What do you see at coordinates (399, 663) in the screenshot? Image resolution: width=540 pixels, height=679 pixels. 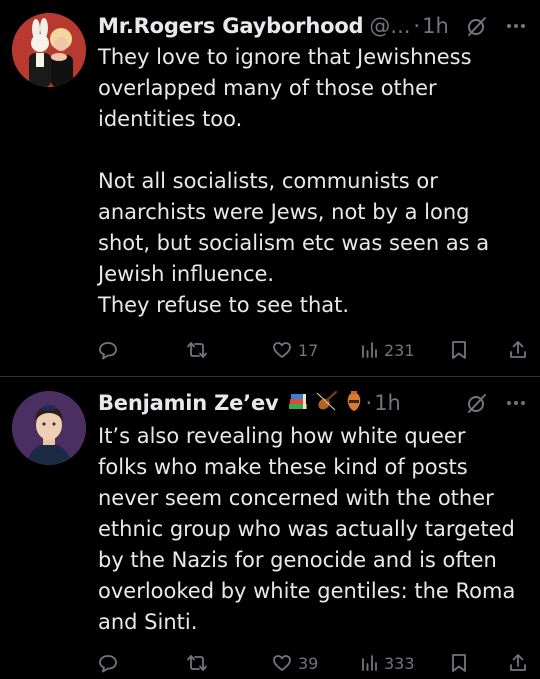 I see `views-count: 333` at bounding box center [399, 663].